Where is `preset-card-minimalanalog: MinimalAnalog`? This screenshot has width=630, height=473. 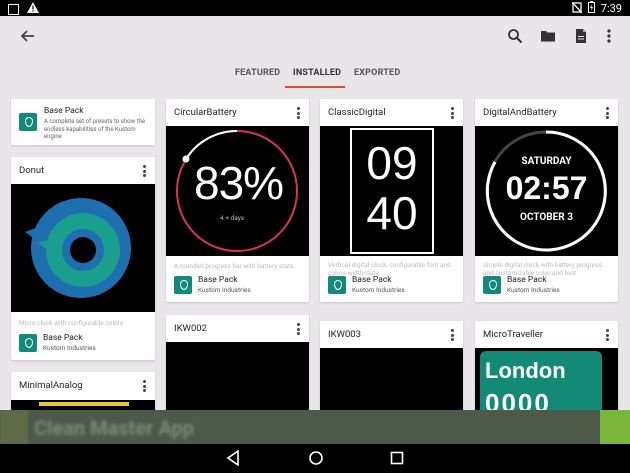 preset-card-minimalanalog: MinimalAnalog is located at coordinates (83, 391).